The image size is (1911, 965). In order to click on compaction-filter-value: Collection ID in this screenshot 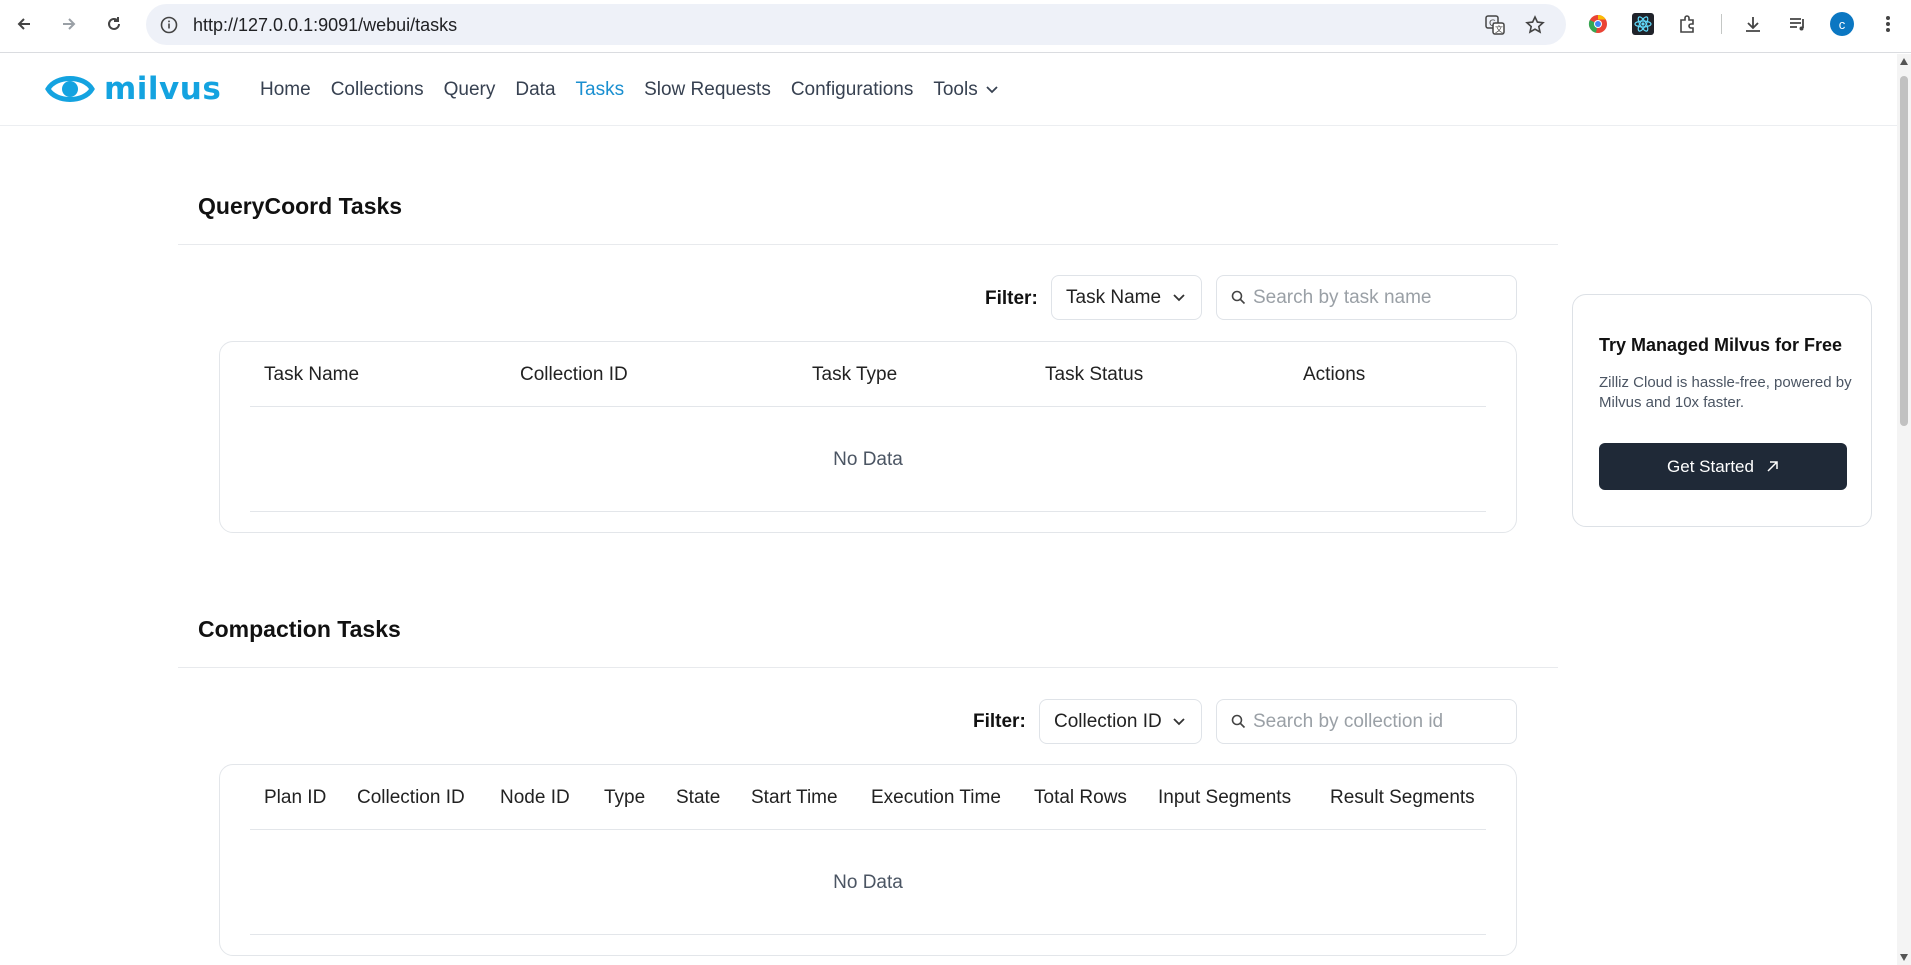, I will do `click(1108, 721)`.